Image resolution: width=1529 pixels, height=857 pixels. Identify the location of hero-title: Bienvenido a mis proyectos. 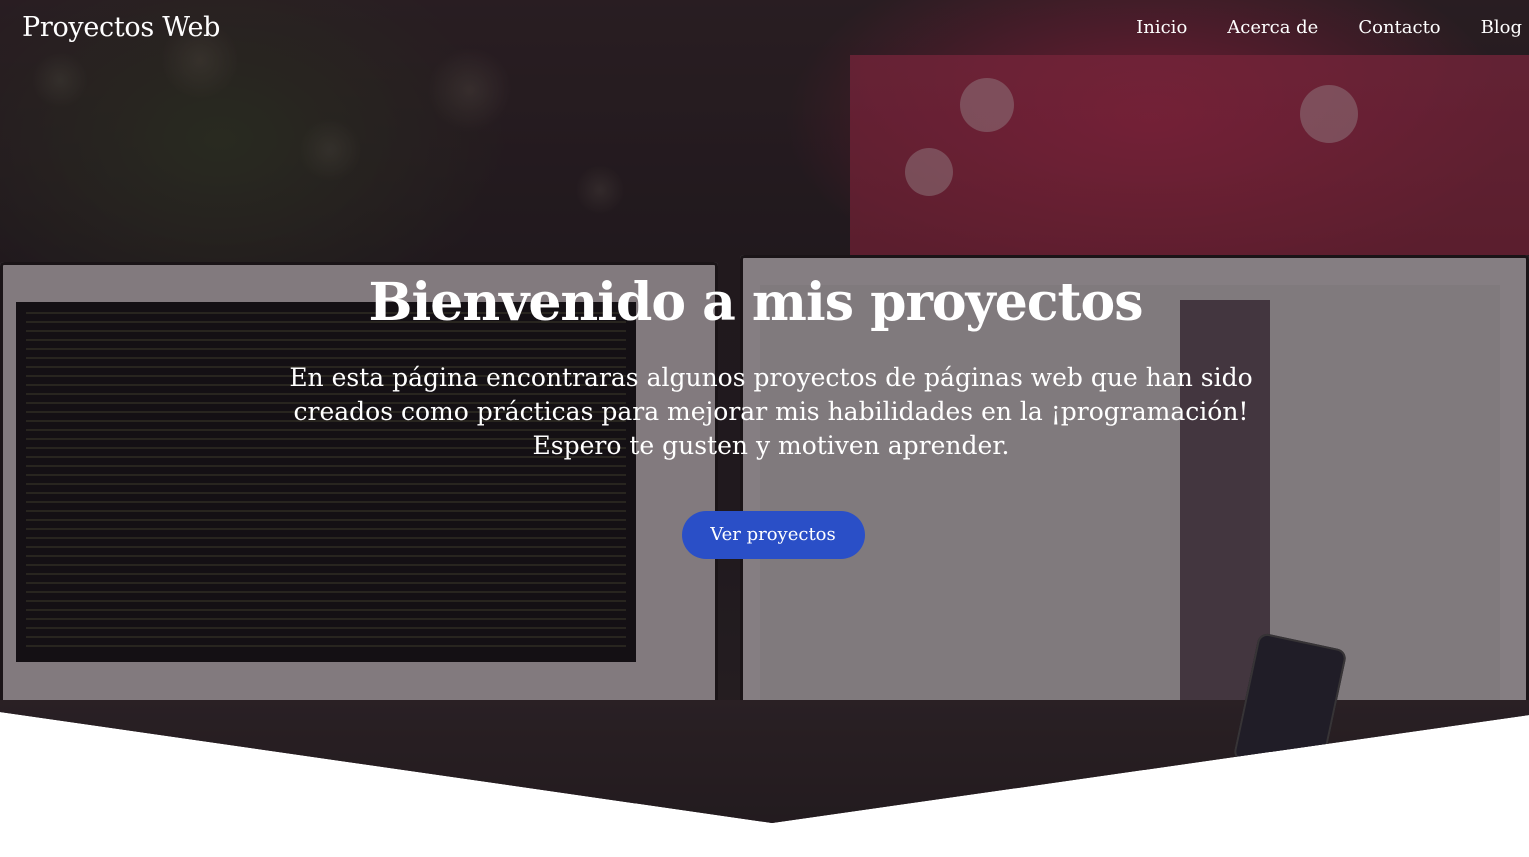
(756, 302).